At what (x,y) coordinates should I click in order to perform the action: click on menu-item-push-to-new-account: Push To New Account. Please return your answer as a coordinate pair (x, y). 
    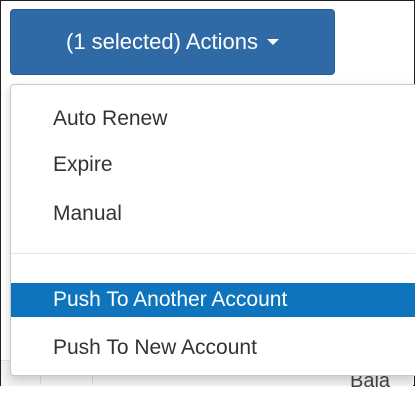
    Looking at the image, I should click on (213, 348).